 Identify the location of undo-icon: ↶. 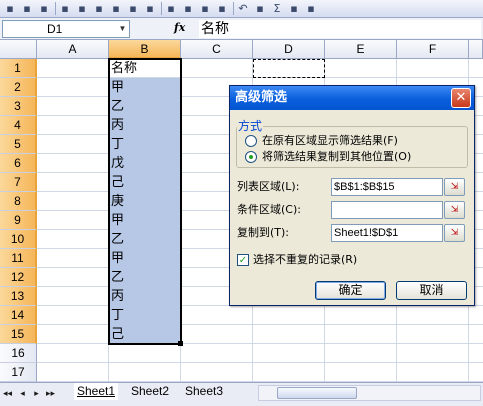
(243, 8).